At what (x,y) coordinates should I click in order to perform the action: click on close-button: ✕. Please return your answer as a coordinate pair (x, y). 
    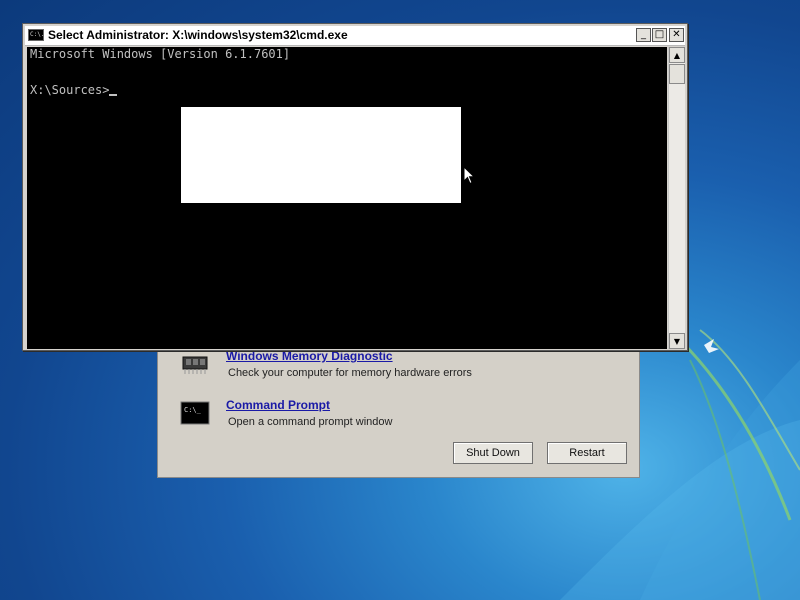
    Looking at the image, I should click on (676, 35).